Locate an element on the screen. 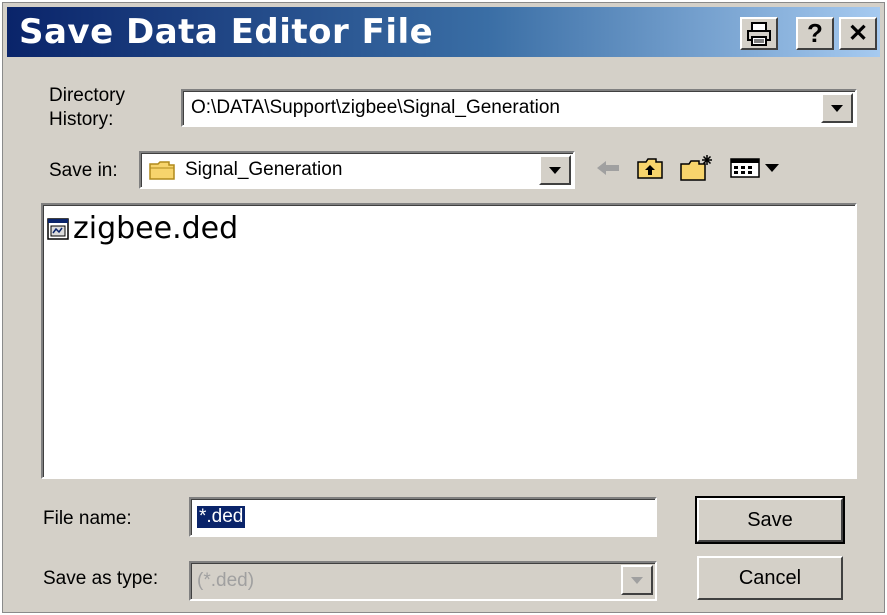 The image size is (887, 615). directory-history-dropdown-button is located at coordinates (837, 108).